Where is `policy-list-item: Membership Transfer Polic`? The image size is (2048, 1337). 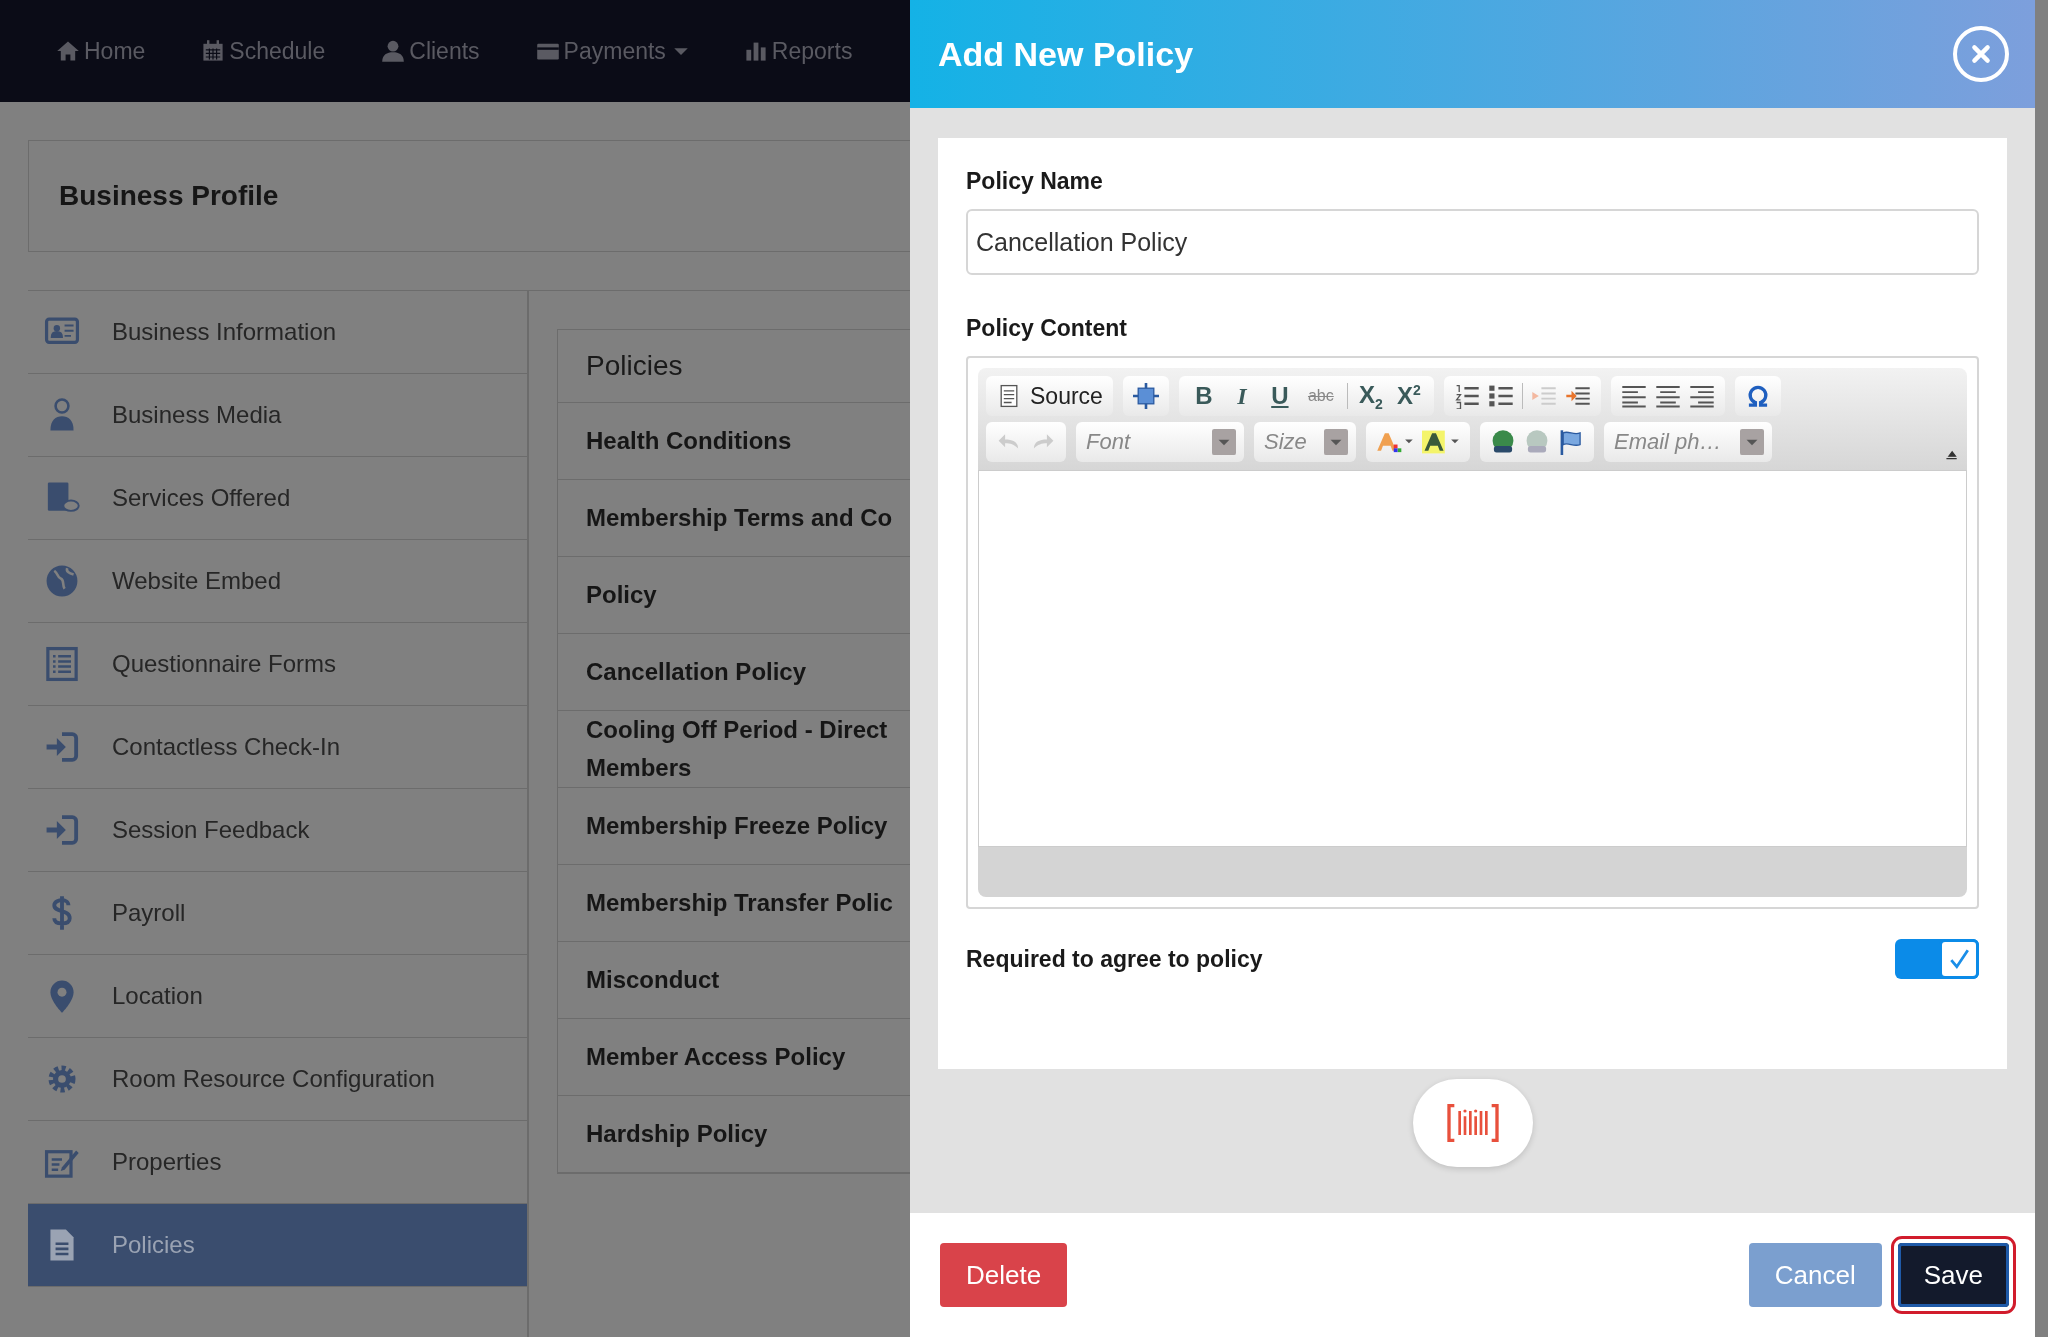
policy-list-item: Membership Transfer Polic is located at coordinates (746, 903).